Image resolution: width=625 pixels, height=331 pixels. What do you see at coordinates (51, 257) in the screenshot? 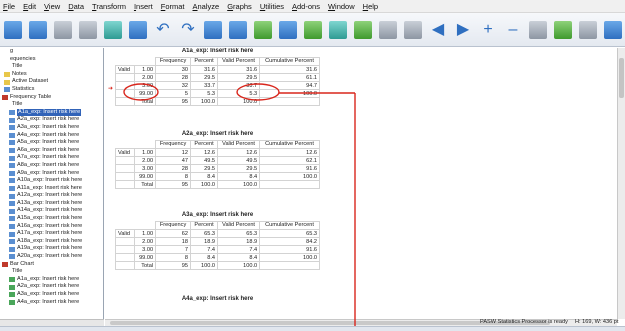
I see `outline-item: A20a_exp: Insert risk here` at bounding box center [51, 257].